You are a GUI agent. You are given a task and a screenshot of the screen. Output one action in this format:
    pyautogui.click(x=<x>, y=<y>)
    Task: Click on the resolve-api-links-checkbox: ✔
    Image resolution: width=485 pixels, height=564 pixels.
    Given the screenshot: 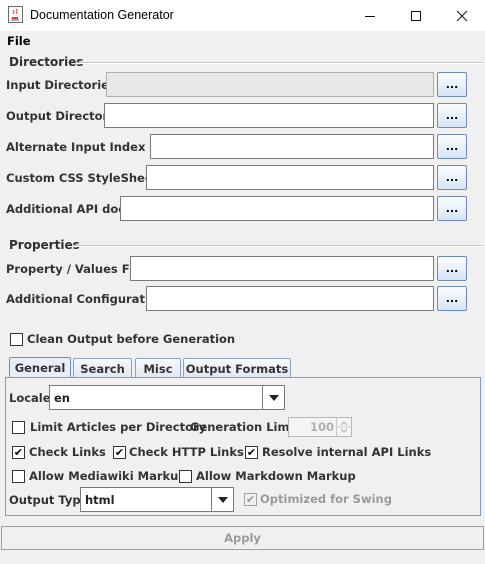 What is the action you would take?
    pyautogui.click(x=251, y=452)
    